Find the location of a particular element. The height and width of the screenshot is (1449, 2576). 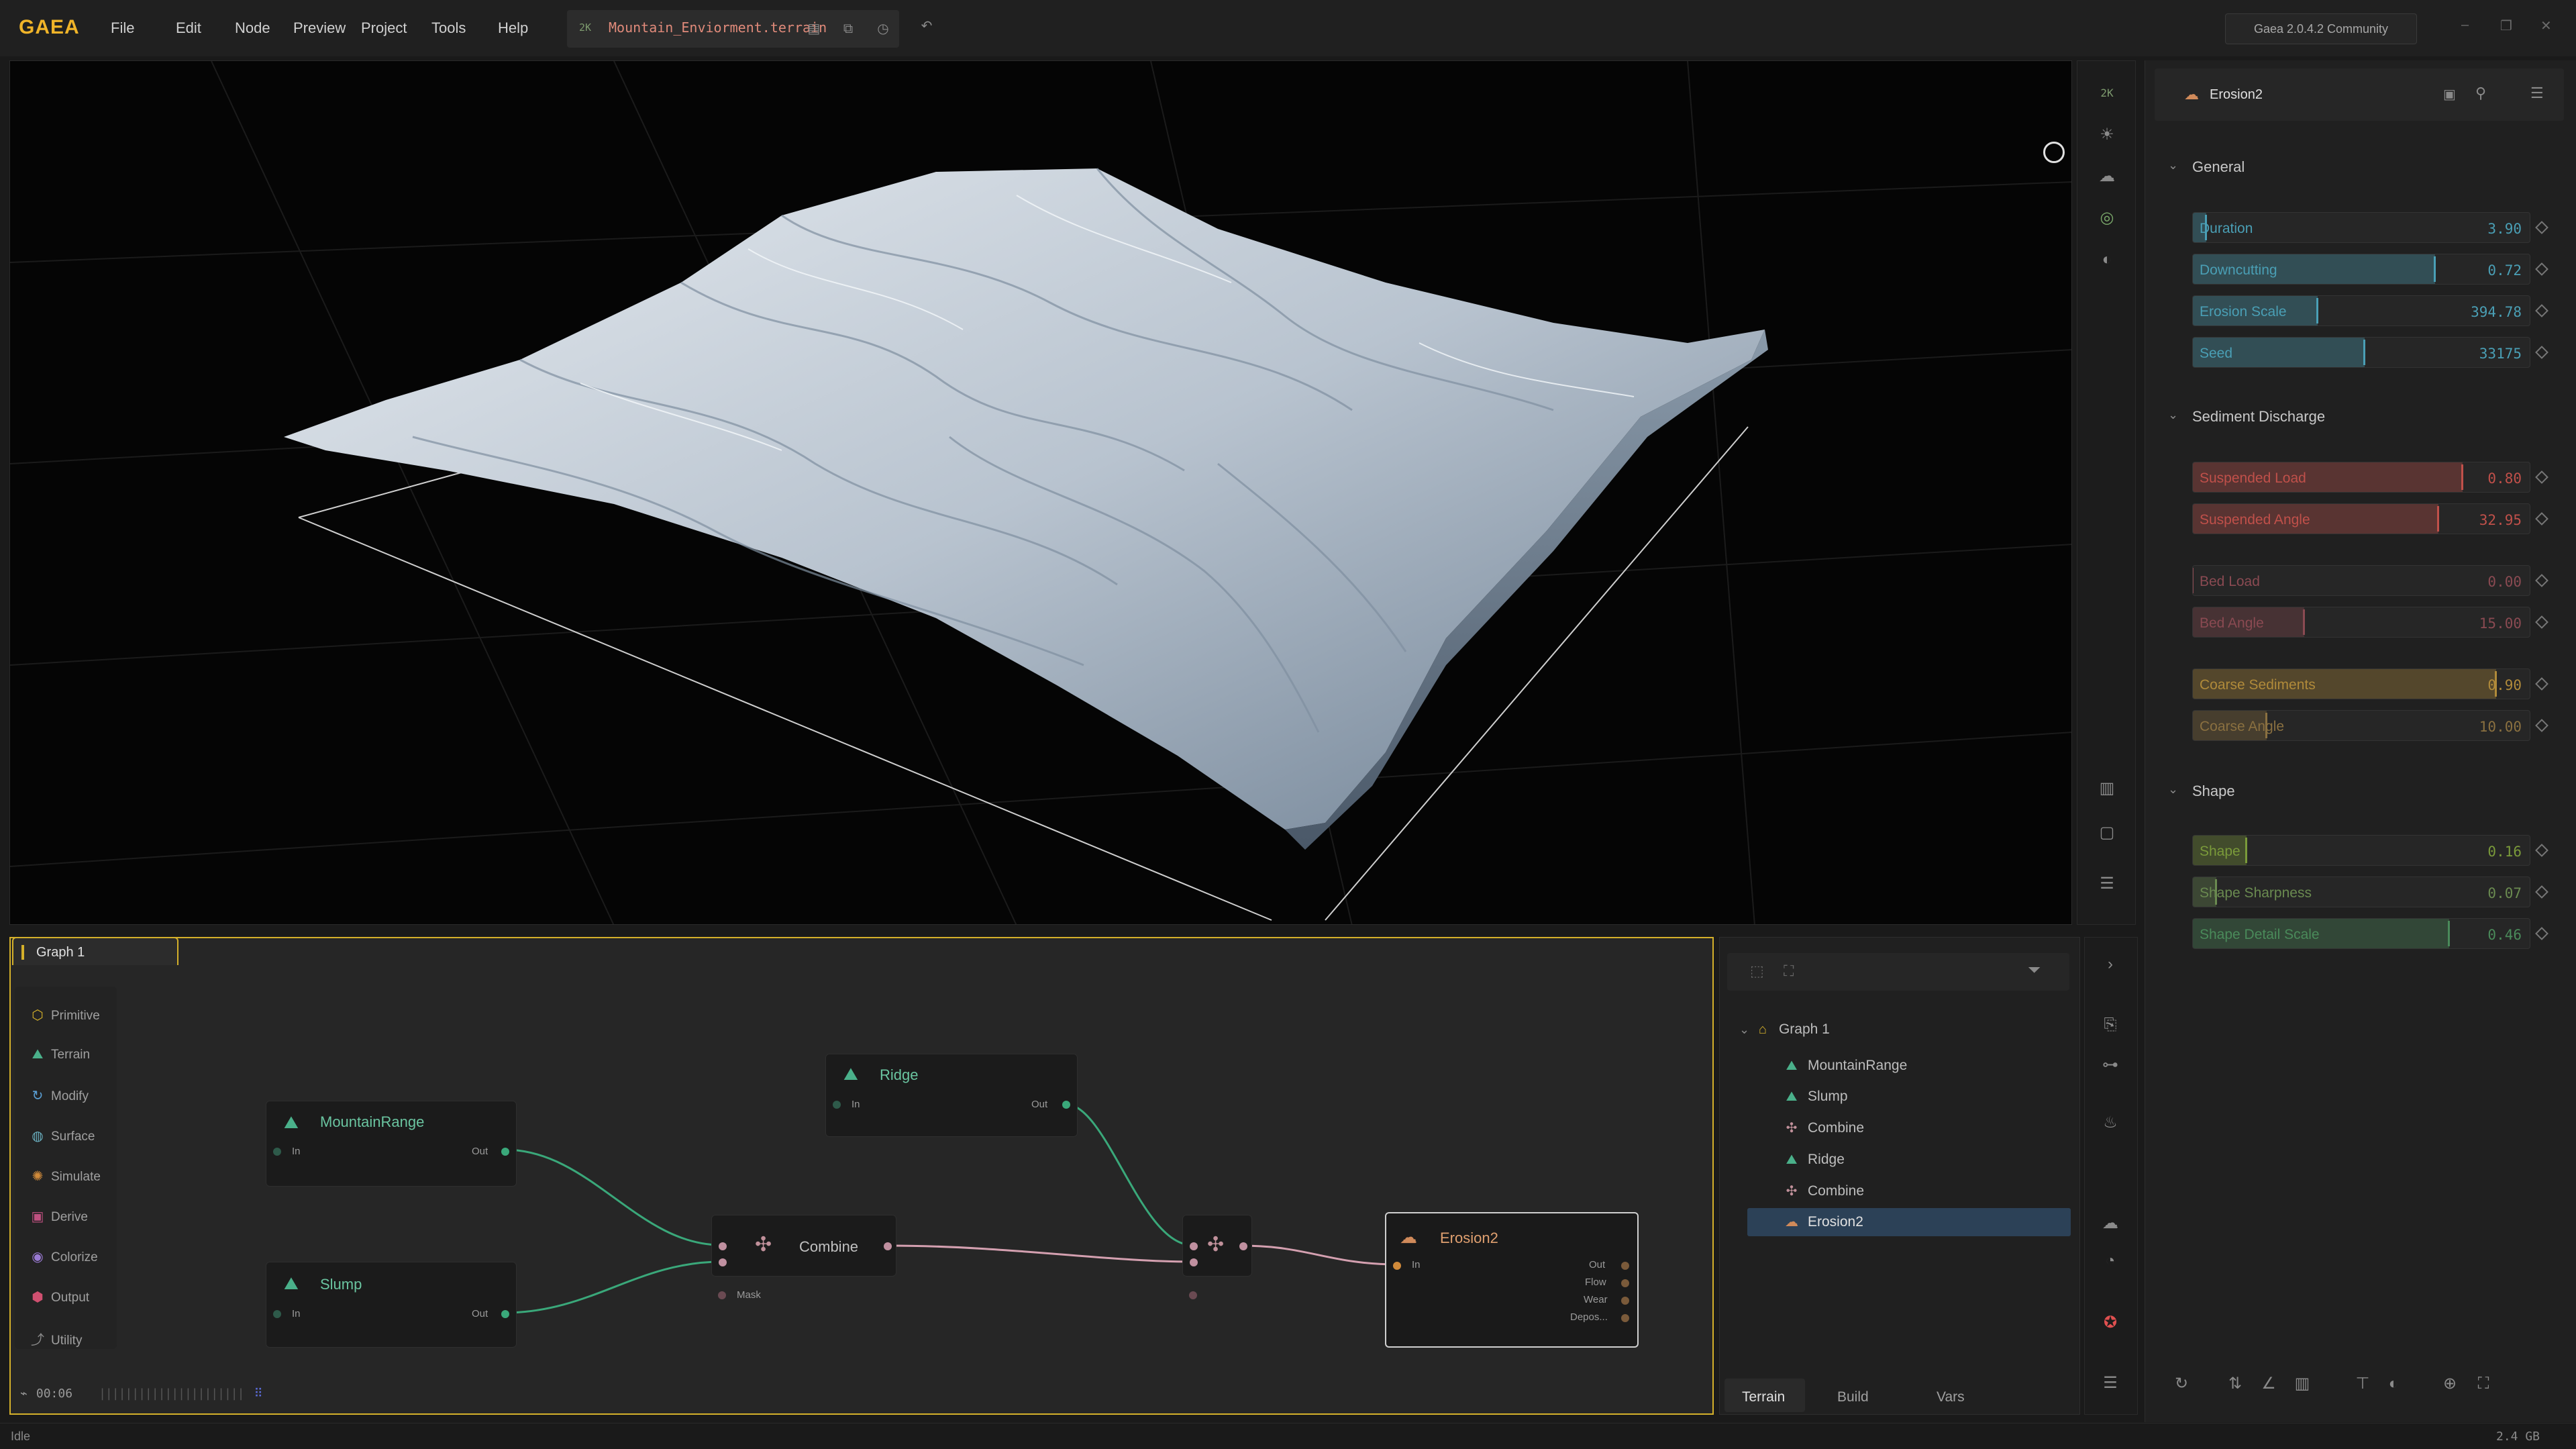

menu-preview: Preview is located at coordinates (319, 28).